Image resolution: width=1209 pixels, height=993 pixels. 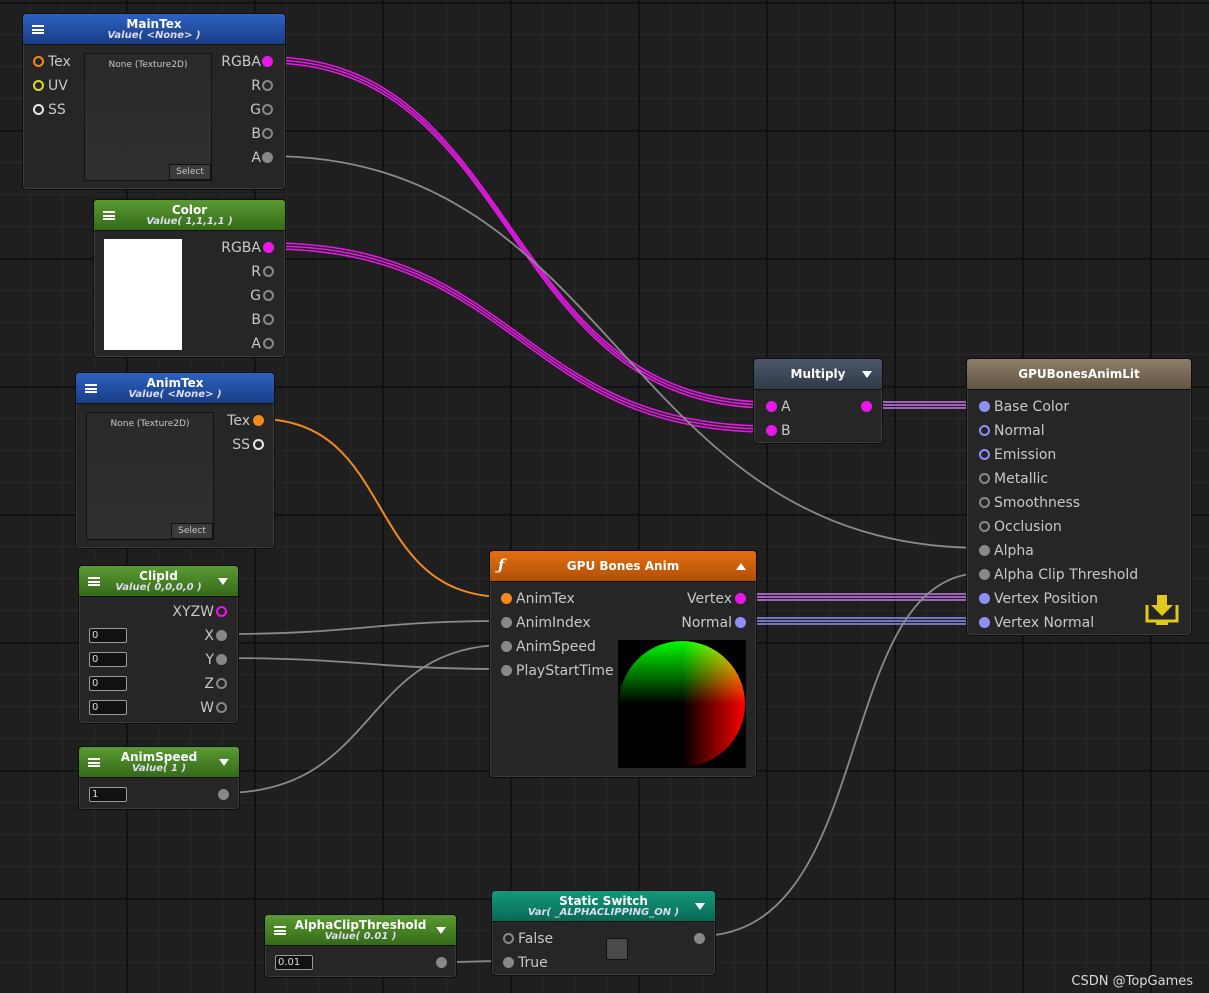 What do you see at coordinates (682, 704) in the screenshot?
I see `preview-sphere` at bounding box center [682, 704].